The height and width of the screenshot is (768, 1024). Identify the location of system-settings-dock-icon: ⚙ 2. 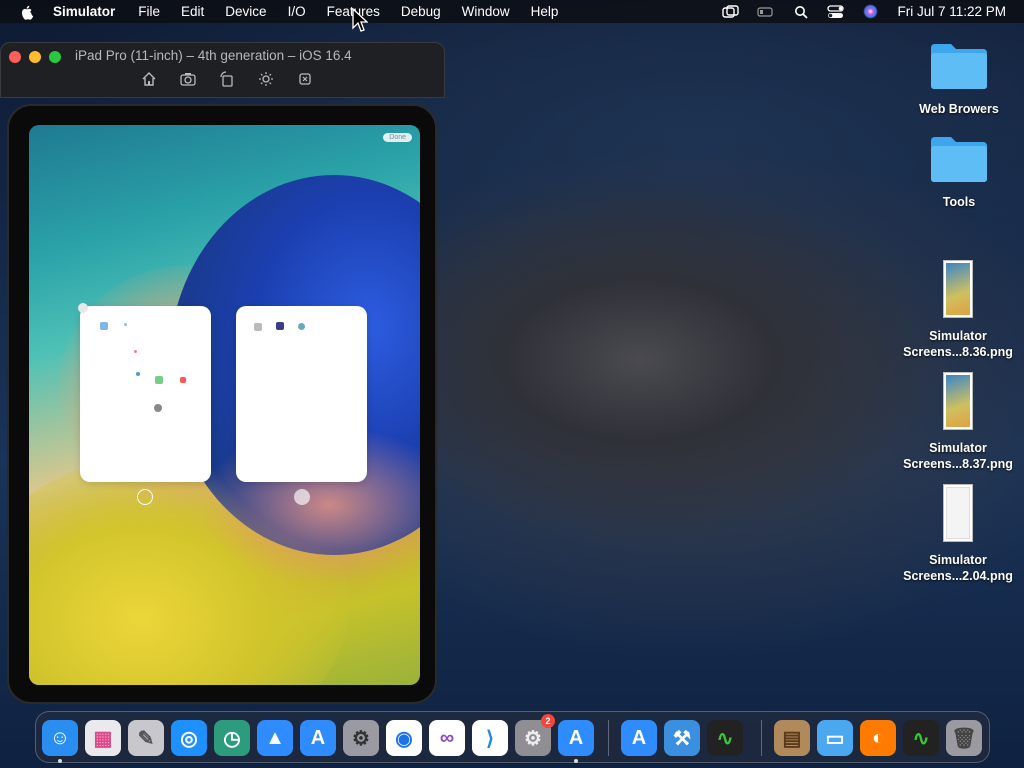
(535, 735).